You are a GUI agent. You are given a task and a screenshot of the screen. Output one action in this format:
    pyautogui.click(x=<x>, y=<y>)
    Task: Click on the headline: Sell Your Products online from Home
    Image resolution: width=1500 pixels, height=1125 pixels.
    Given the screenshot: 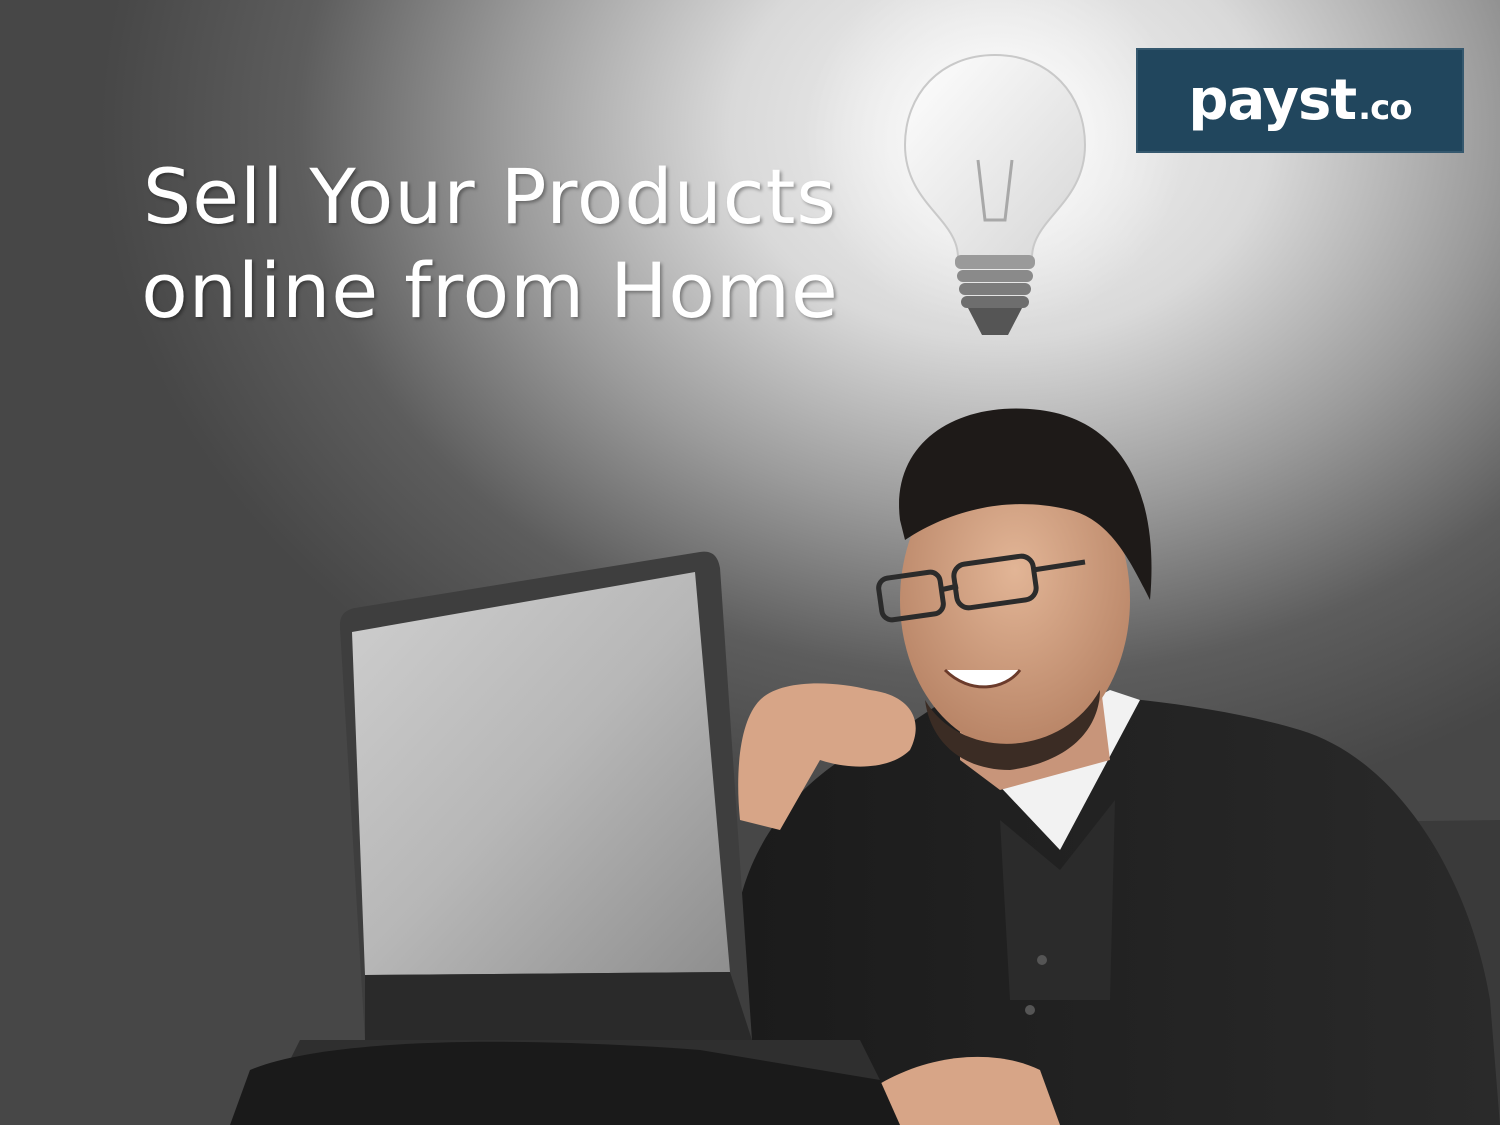 What is the action you would take?
    pyautogui.click(x=490, y=244)
    